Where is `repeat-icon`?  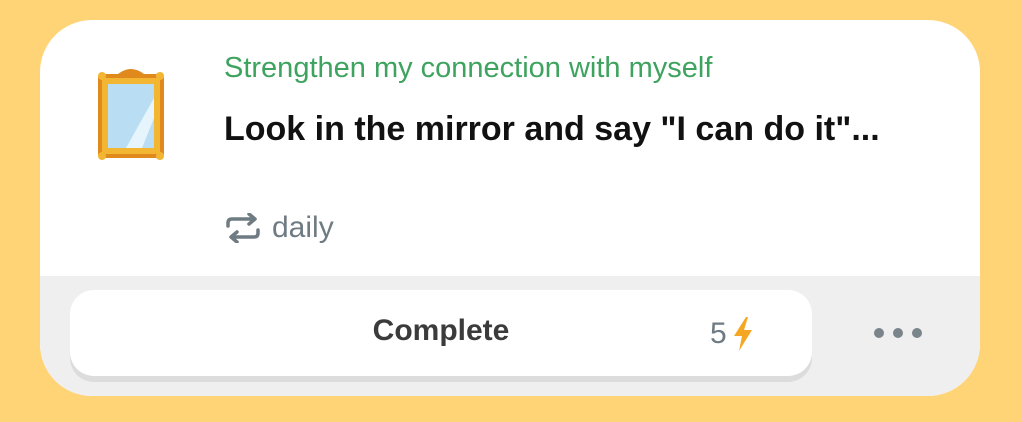
repeat-icon is located at coordinates (243, 228).